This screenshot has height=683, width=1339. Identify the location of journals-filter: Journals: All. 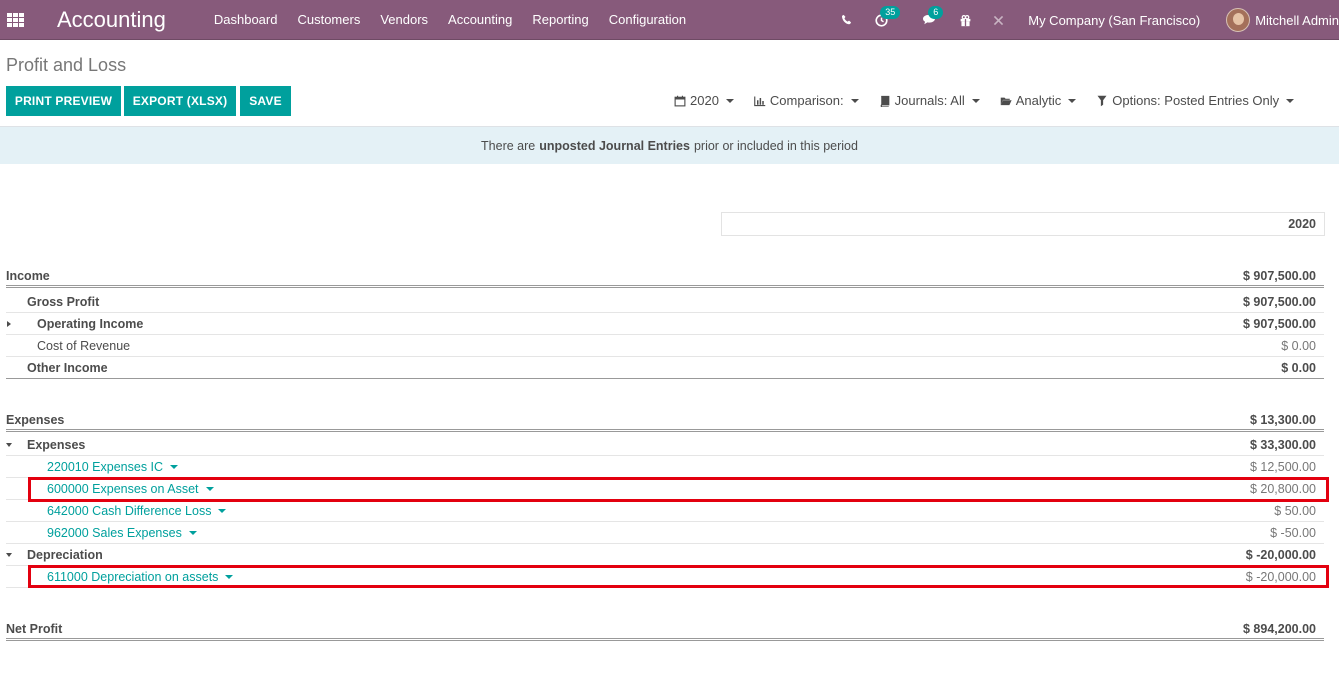
(929, 100).